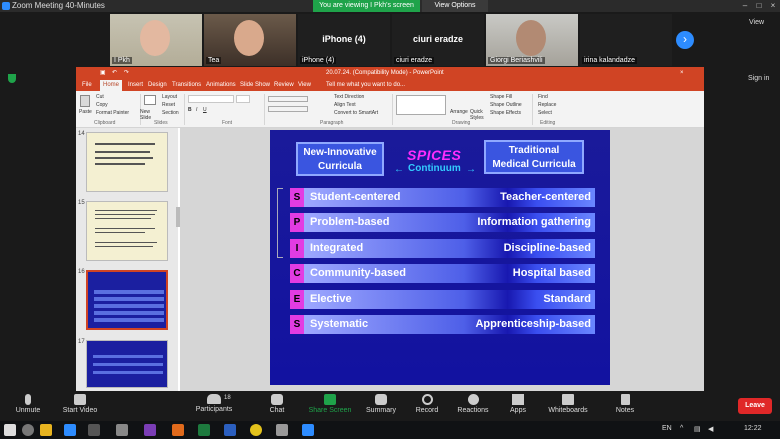 The image size is (780, 439). What do you see at coordinates (10, 430) in the screenshot?
I see `windows-start-icon` at bounding box center [10, 430].